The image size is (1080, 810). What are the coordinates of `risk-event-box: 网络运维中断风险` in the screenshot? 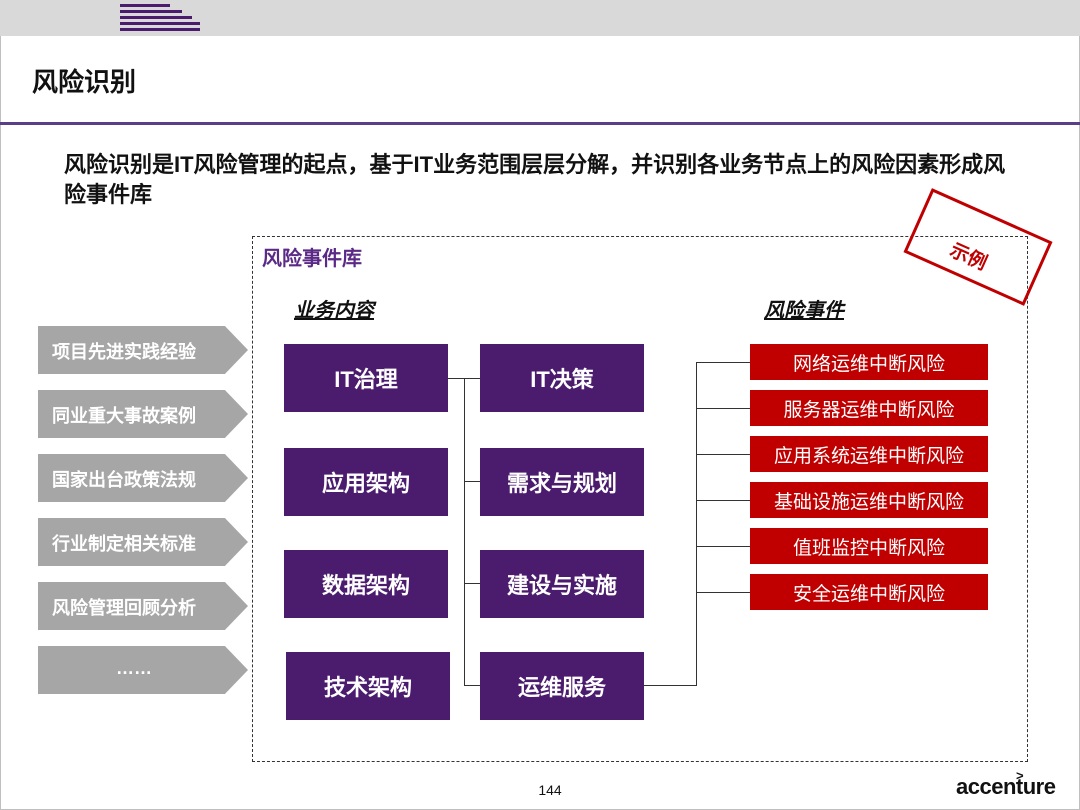 It's located at (869, 362).